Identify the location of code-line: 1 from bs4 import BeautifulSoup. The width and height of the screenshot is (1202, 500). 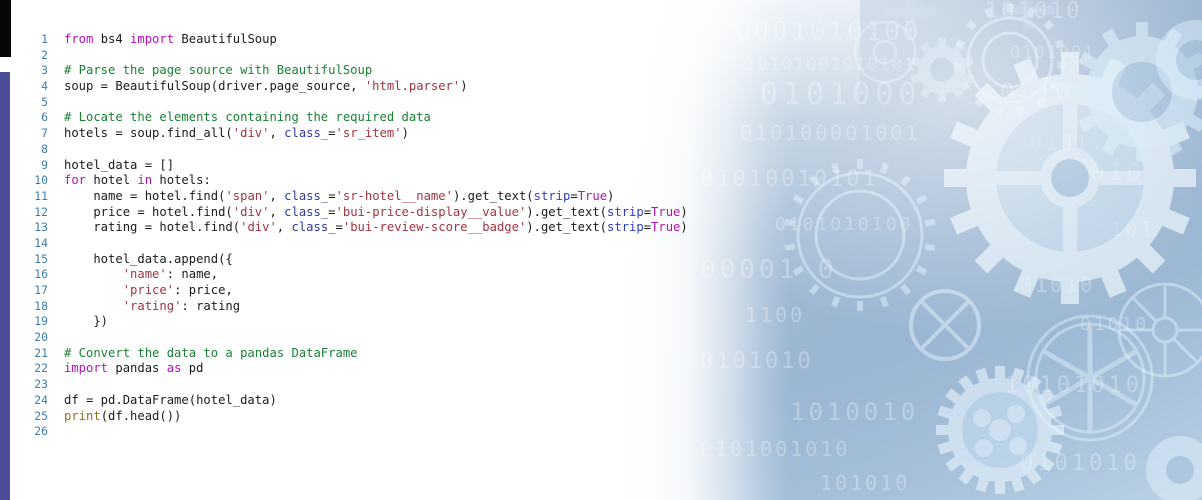
(380, 40).